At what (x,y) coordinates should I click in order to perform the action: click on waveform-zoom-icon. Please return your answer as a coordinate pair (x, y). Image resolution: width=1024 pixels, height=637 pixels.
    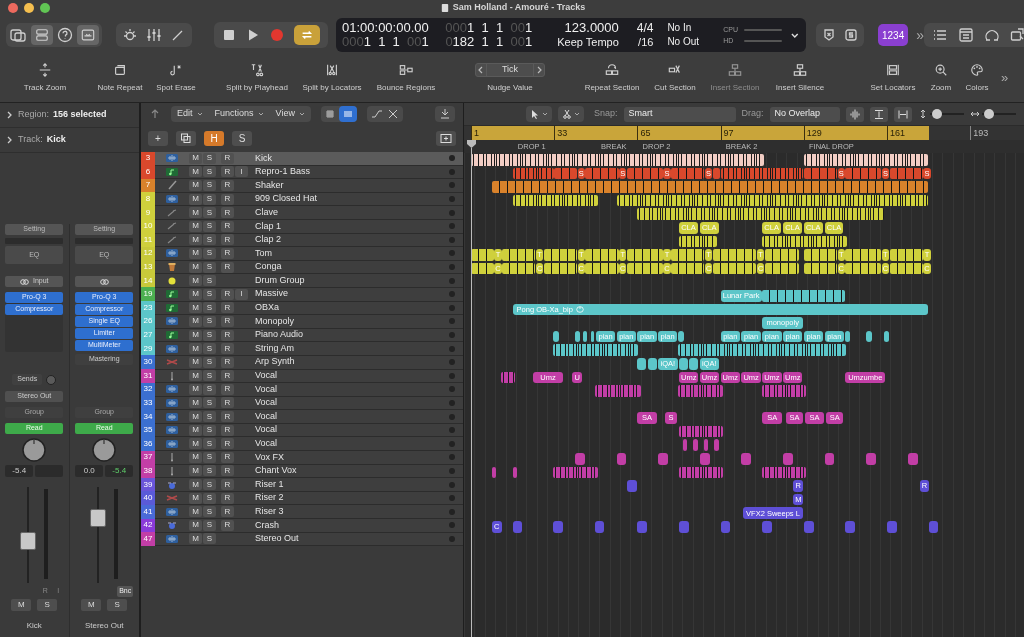
    Looking at the image, I should click on (854, 114).